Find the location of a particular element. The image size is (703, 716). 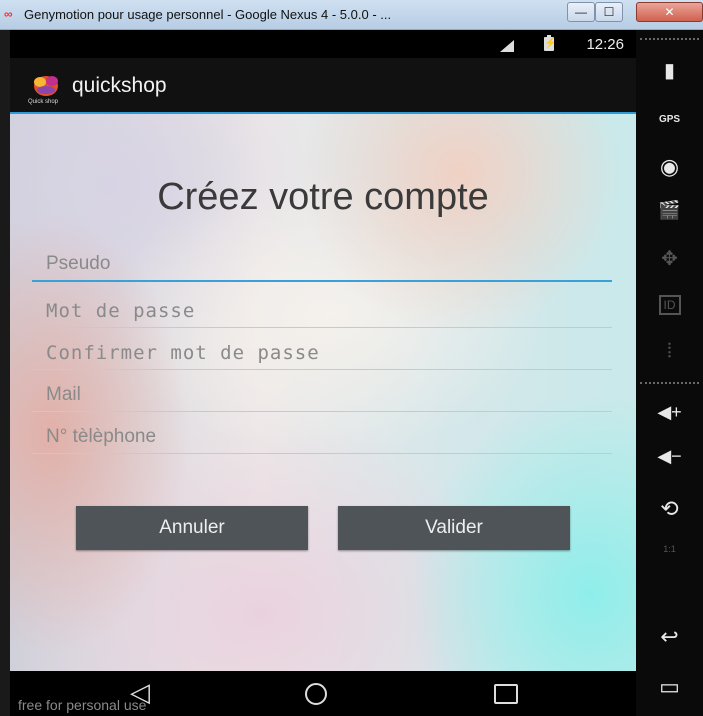

status-bar: 12:26 is located at coordinates (323, 44).